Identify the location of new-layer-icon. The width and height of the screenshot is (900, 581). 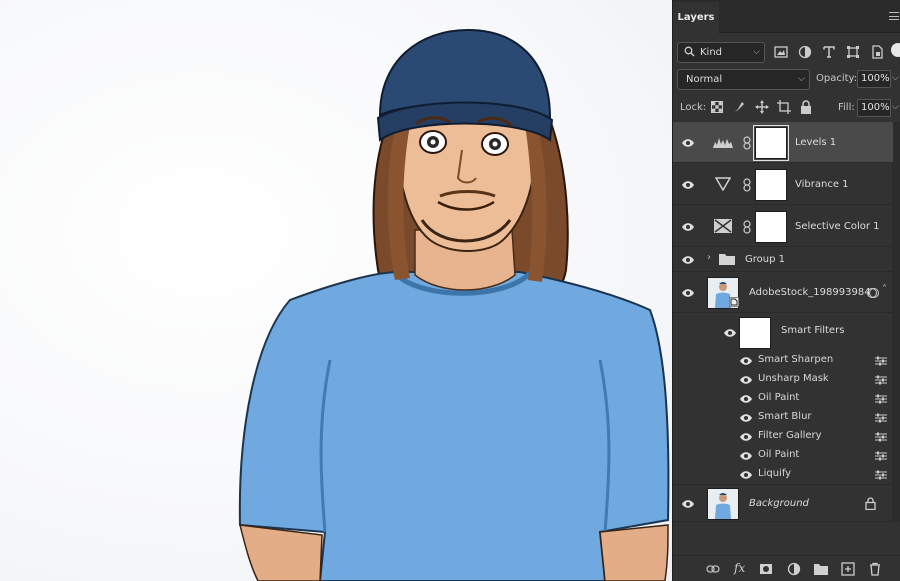
(848, 569).